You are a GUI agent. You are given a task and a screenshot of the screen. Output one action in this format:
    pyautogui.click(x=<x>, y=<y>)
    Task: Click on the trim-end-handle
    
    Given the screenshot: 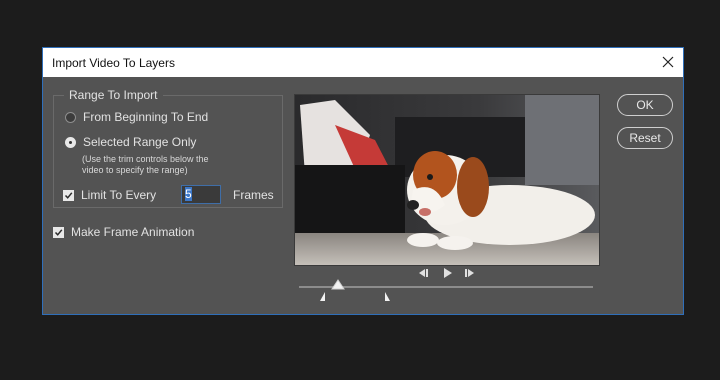 What is the action you would take?
    pyautogui.click(x=387, y=296)
    